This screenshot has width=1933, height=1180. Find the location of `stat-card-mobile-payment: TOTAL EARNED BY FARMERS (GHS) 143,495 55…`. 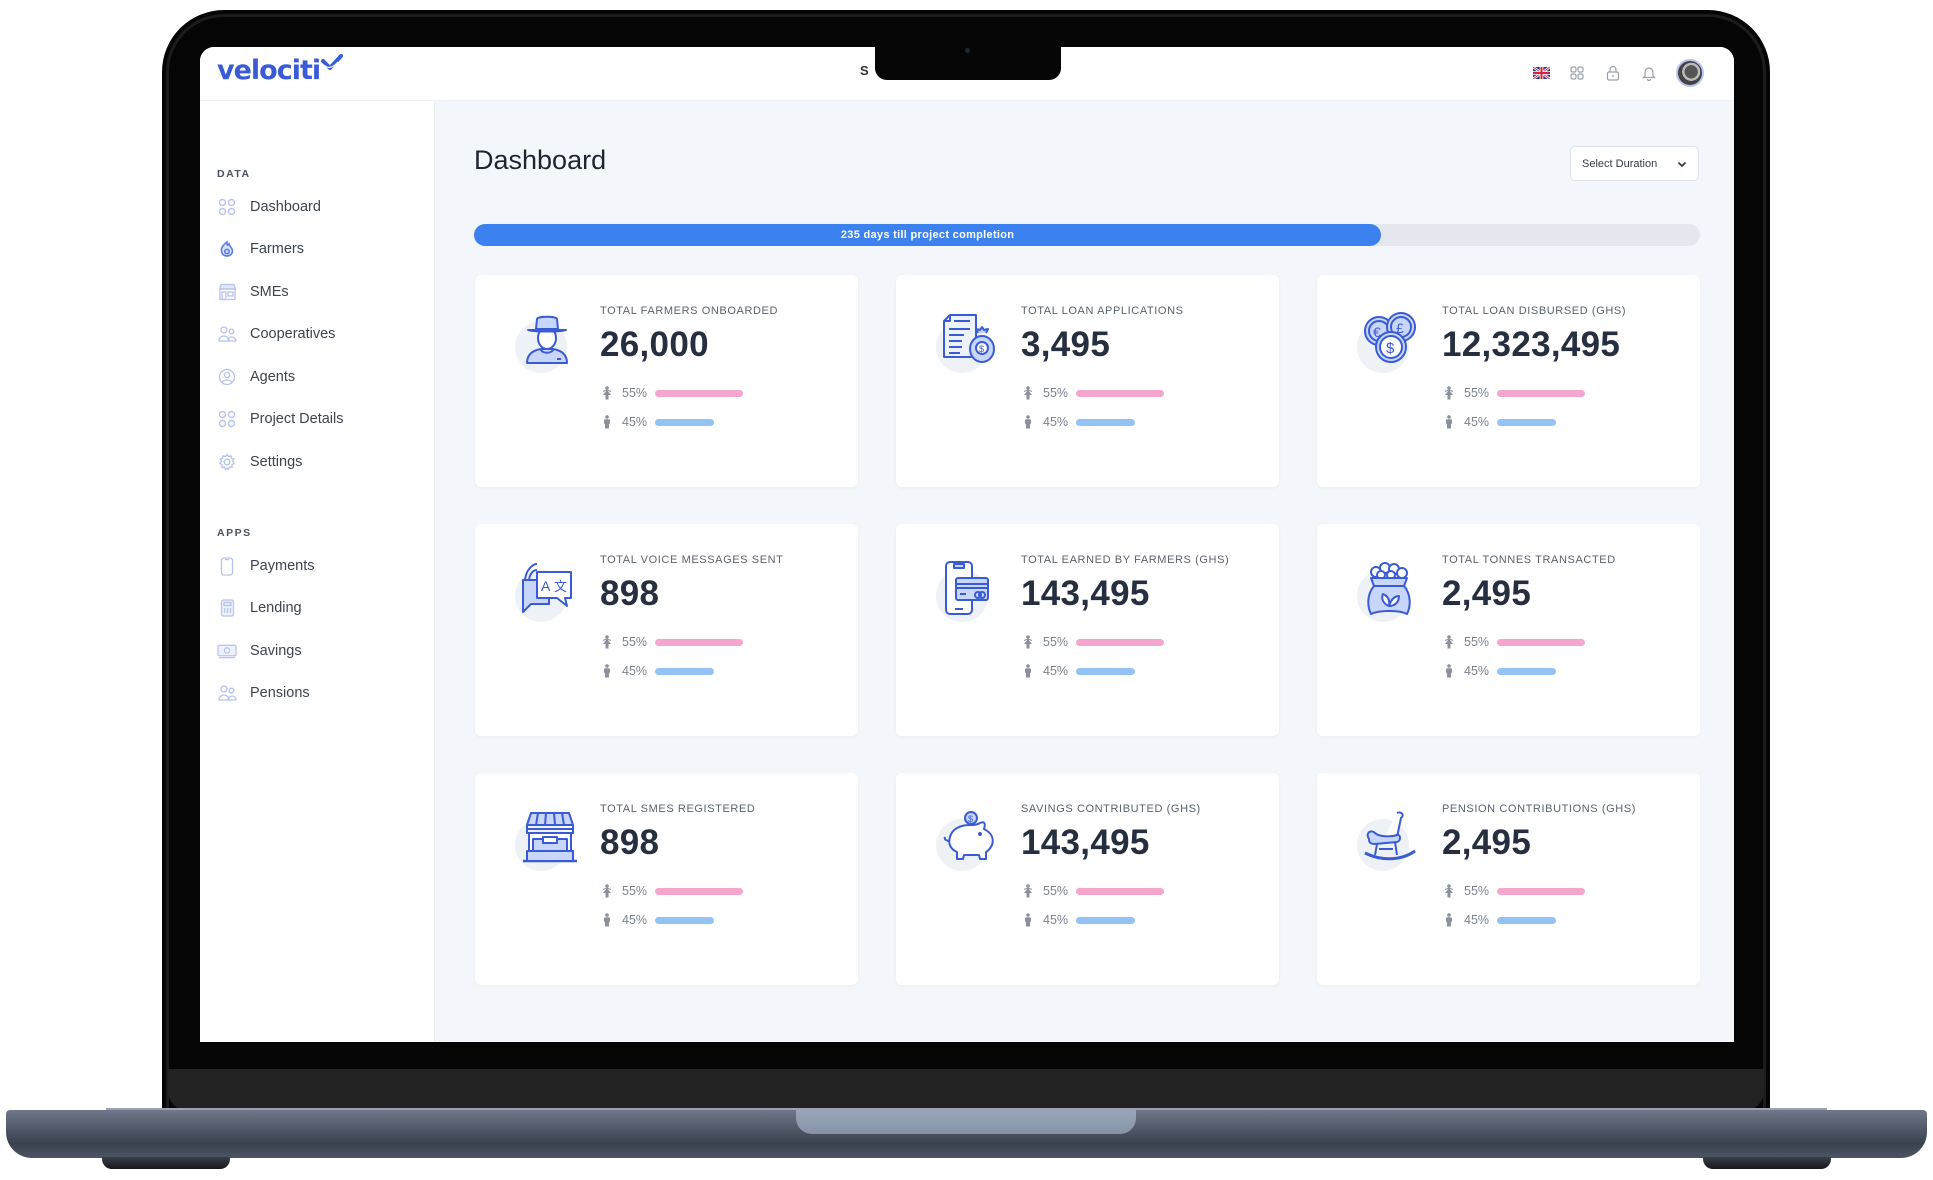

stat-card-mobile-payment: TOTAL EARNED BY FARMERS (GHS) 143,495 55… is located at coordinates (1087, 630).